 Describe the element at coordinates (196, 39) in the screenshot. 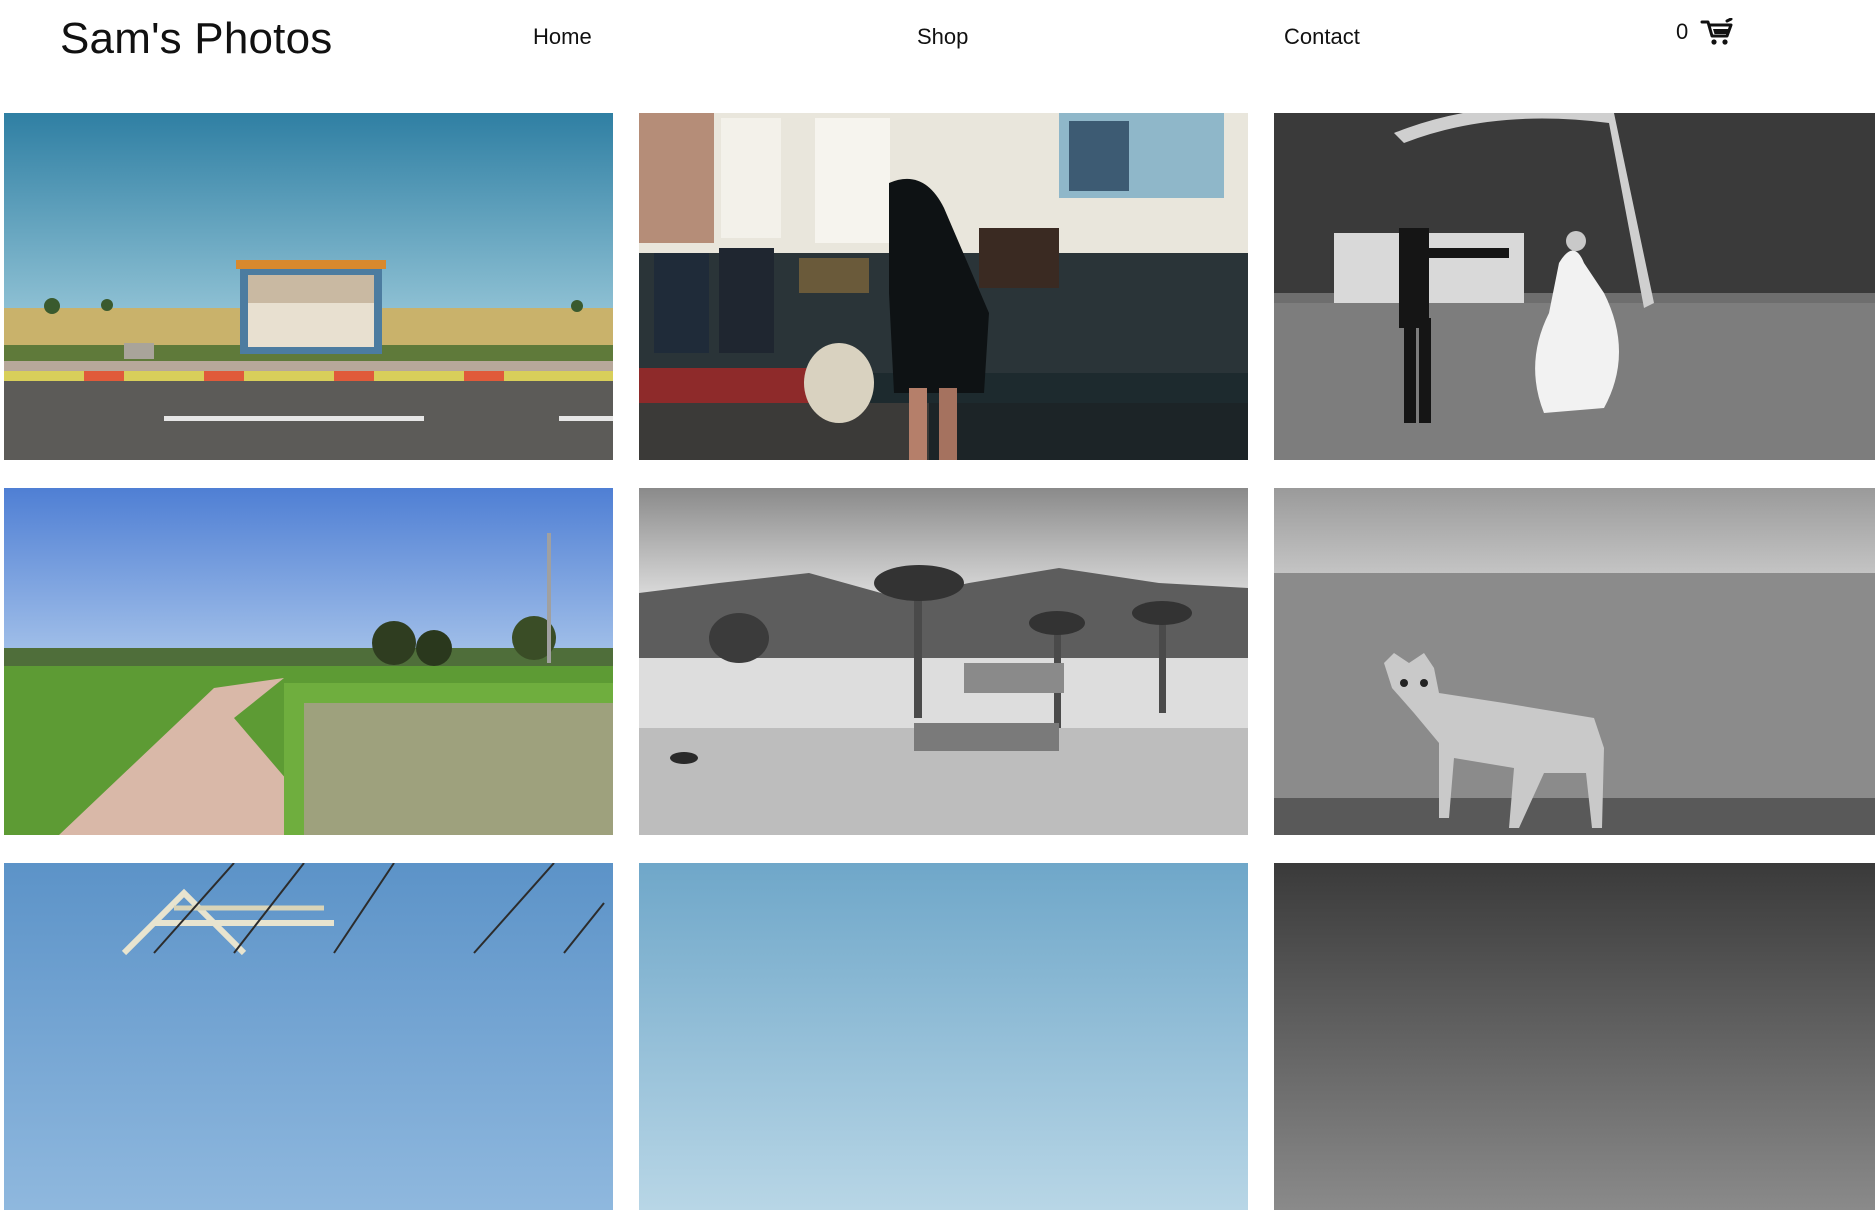

I see `site-logo: Sam's Photos` at that location.